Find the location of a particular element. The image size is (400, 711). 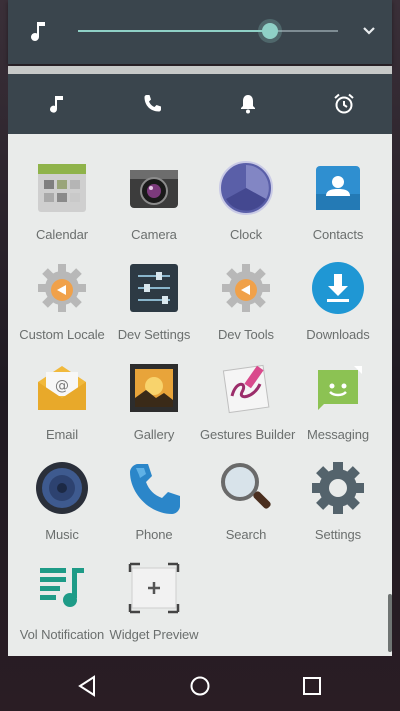

app-email: @ Email is located at coordinates (62, 401).